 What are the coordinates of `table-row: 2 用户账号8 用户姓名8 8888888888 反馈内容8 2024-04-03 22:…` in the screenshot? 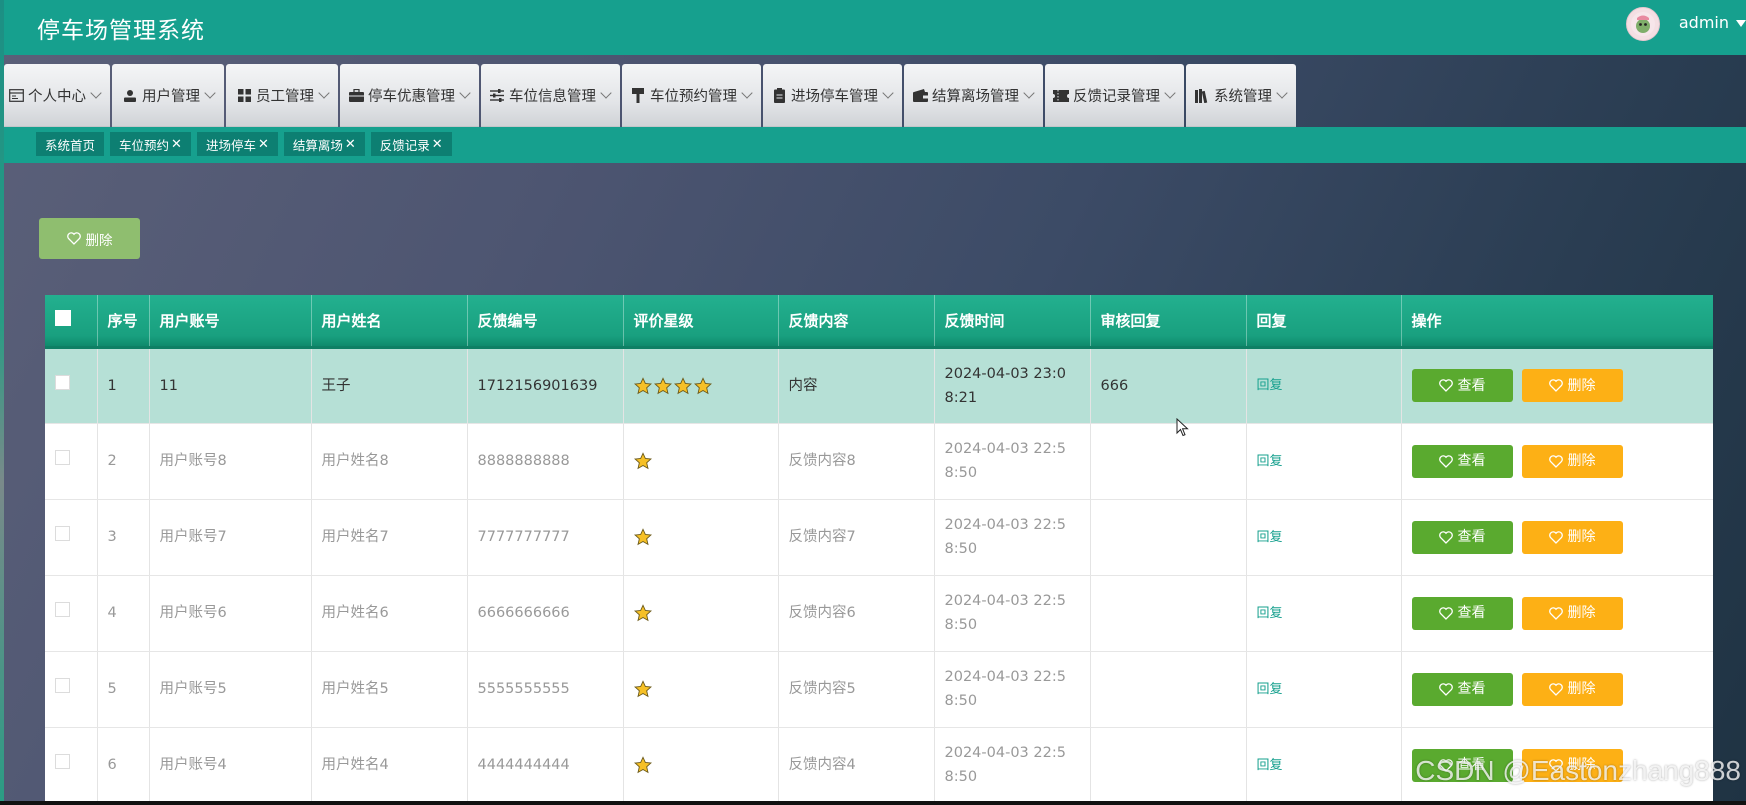 It's located at (879, 461).